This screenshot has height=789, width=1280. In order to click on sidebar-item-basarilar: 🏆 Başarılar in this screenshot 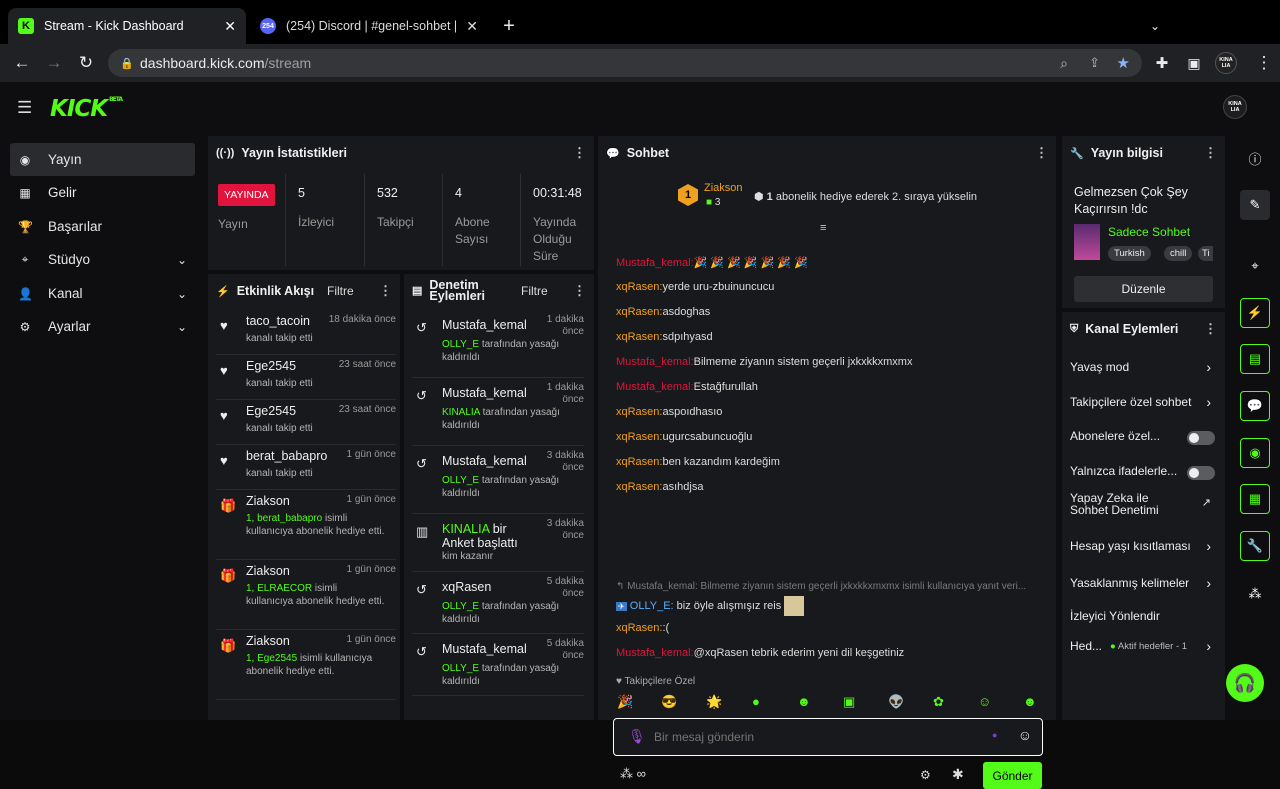, I will do `click(102, 226)`.